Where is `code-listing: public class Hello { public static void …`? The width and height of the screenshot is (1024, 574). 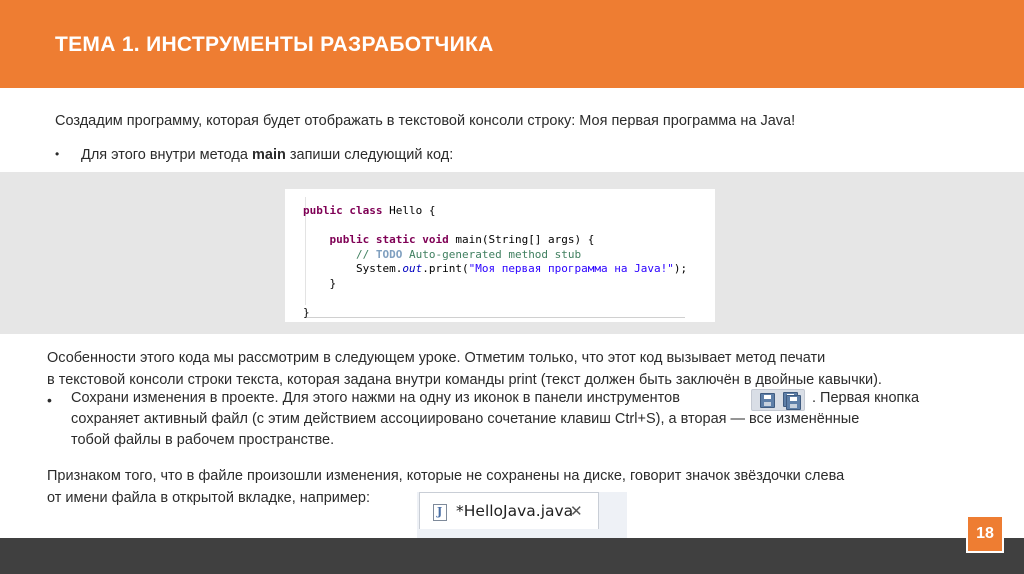 code-listing: public class Hello { public static void … is located at coordinates (495, 262).